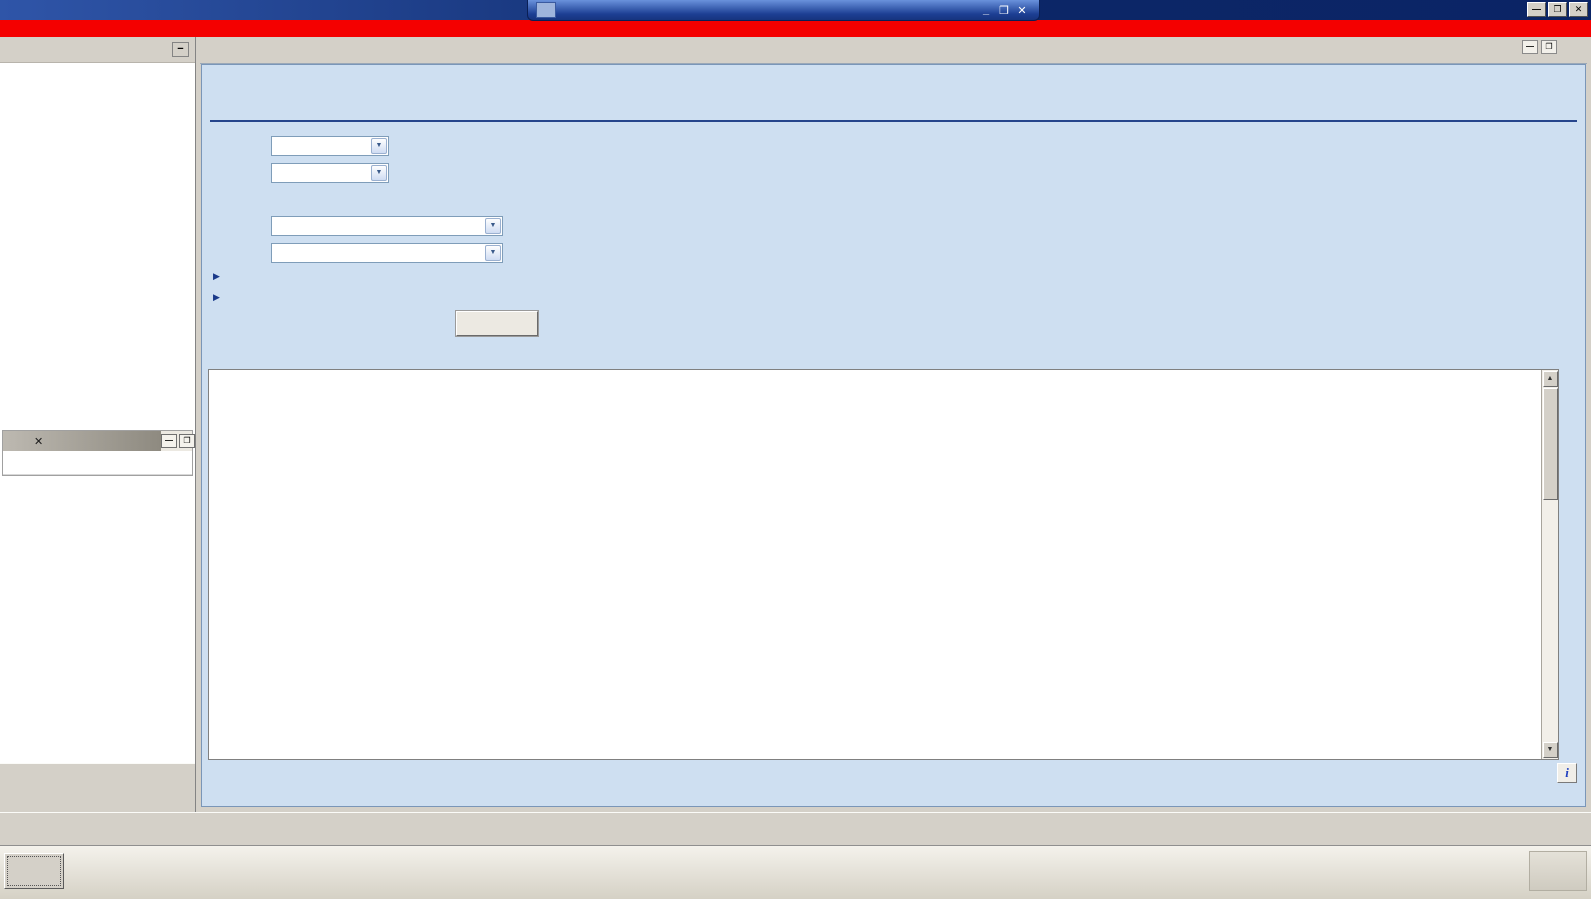 The height and width of the screenshot is (899, 1591). Describe the element at coordinates (180, 49) in the screenshot. I see `sidebar-collapse-button: −` at that location.